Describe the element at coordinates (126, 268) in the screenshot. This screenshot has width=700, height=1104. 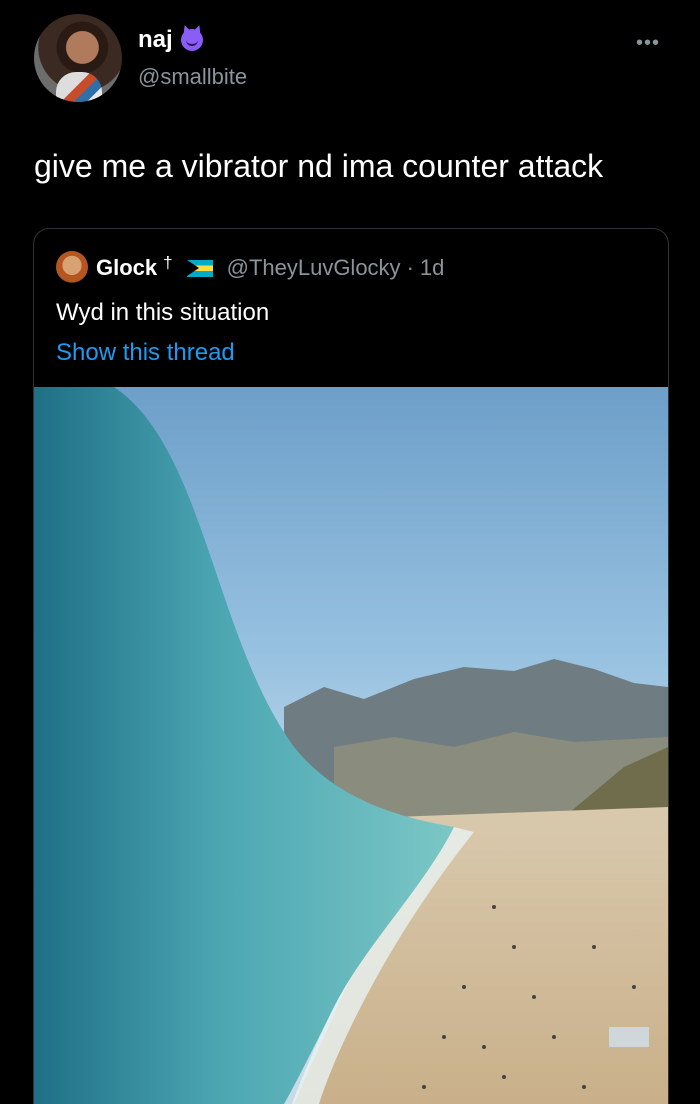
I see `quoted-name: Glock` at that location.